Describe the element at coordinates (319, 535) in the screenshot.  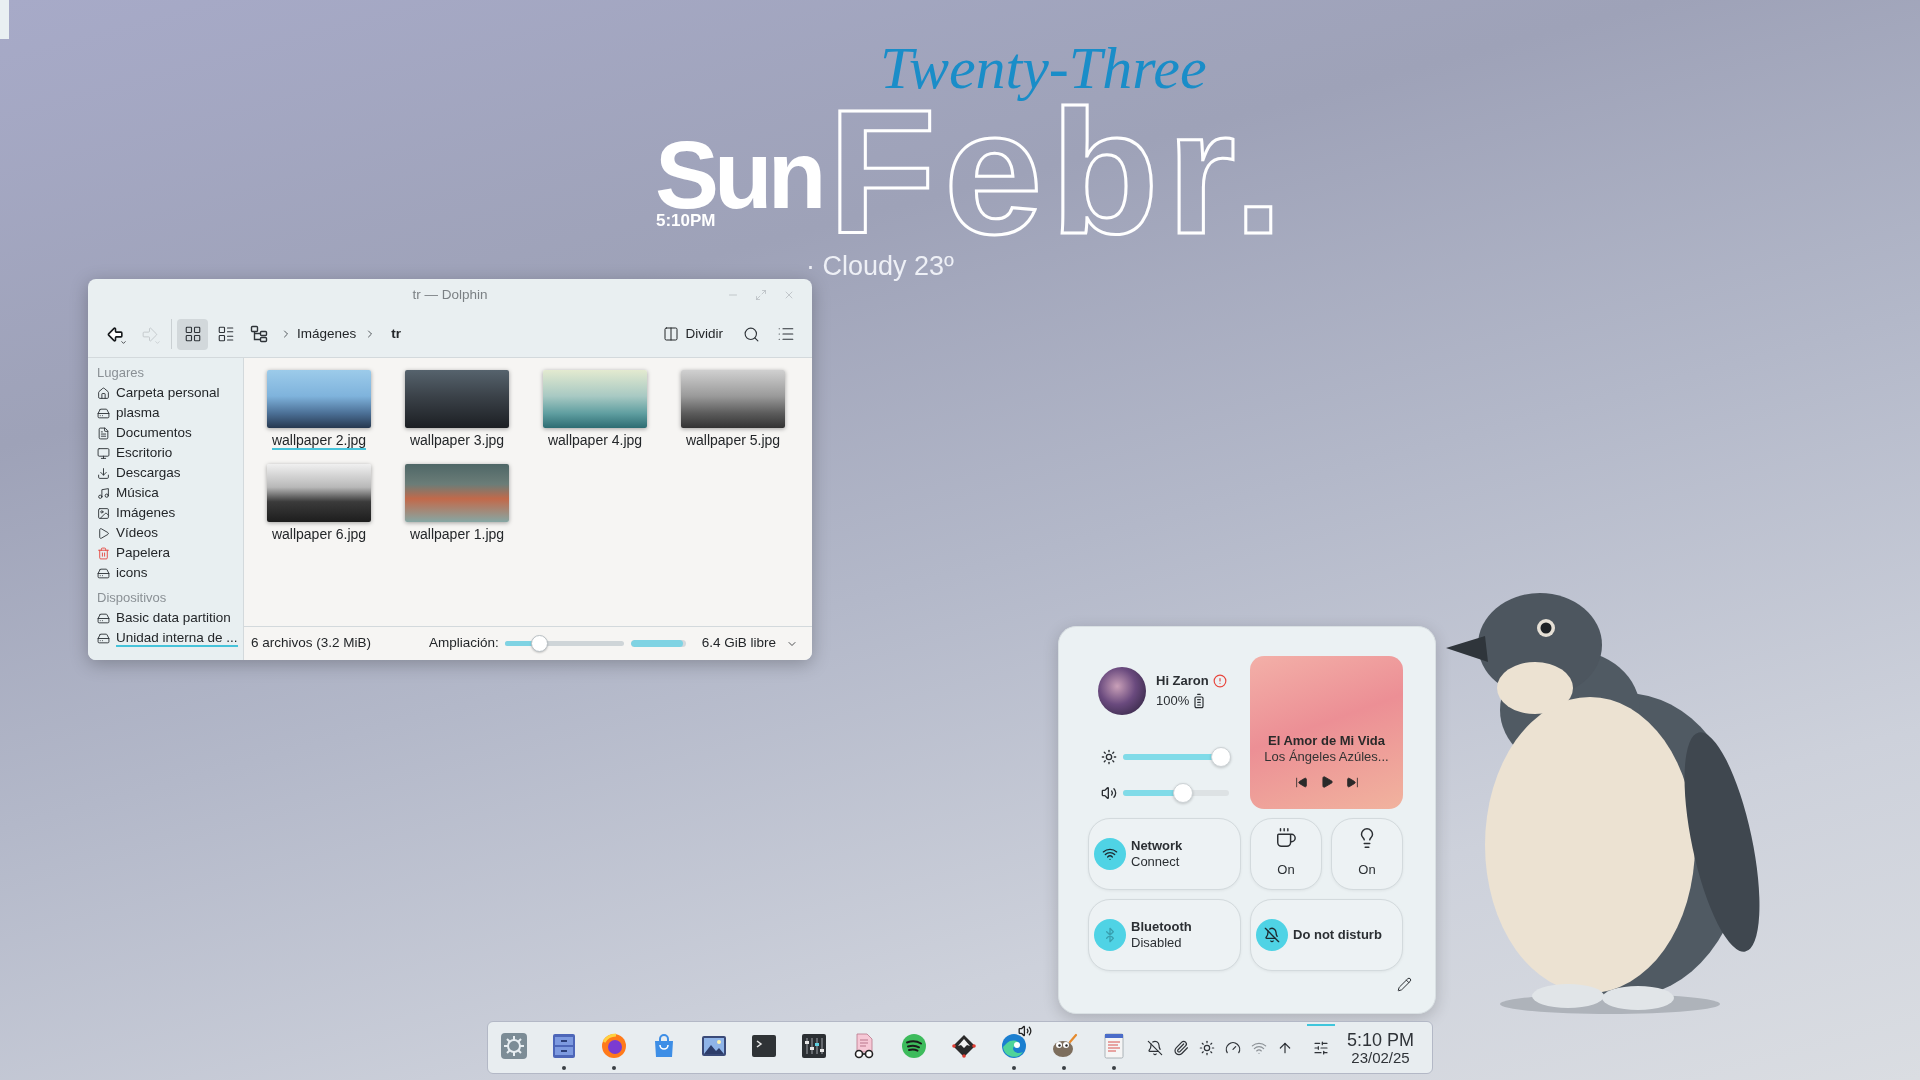
I see `file-name: wallpaper 6.jpg` at that location.